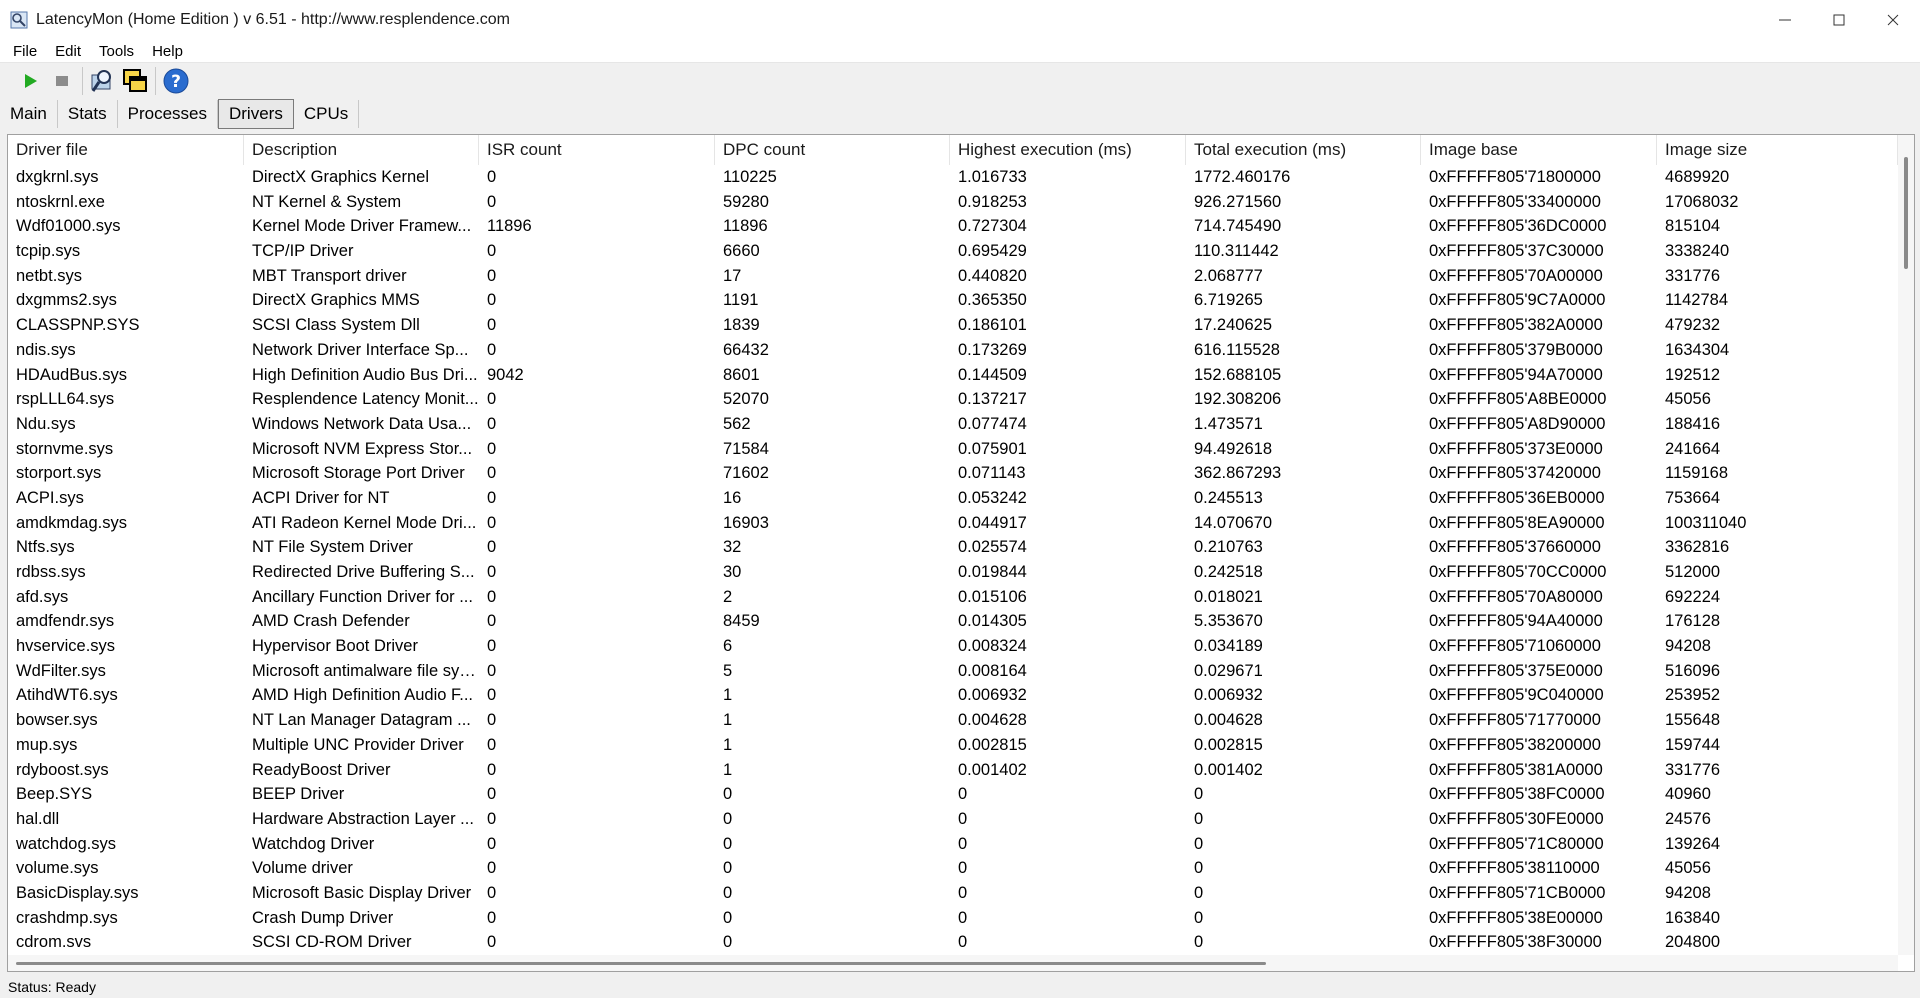 The height and width of the screenshot is (998, 1920). Describe the element at coordinates (1539, 150) in the screenshot. I see `column-header-image-base: Image base` at that location.